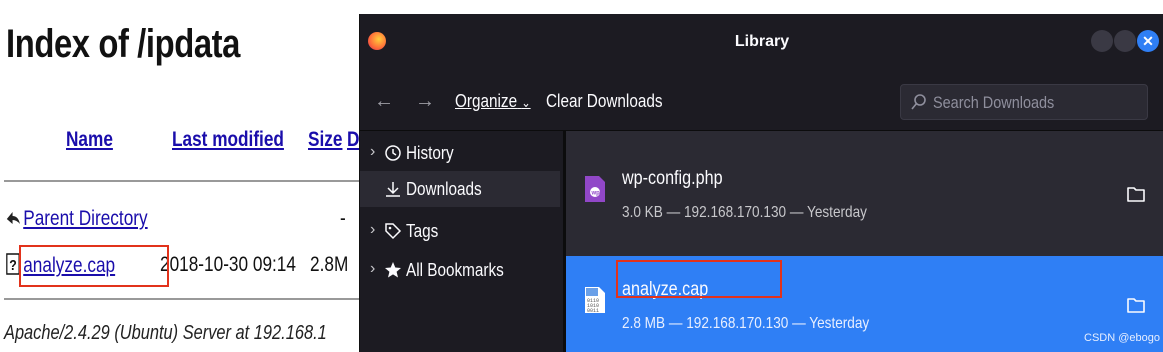 The width and height of the screenshot is (1163, 352). What do you see at coordinates (422, 231) in the screenshot?
I see `sidebar-item-label: Tags` at bounding box center [422, 231].